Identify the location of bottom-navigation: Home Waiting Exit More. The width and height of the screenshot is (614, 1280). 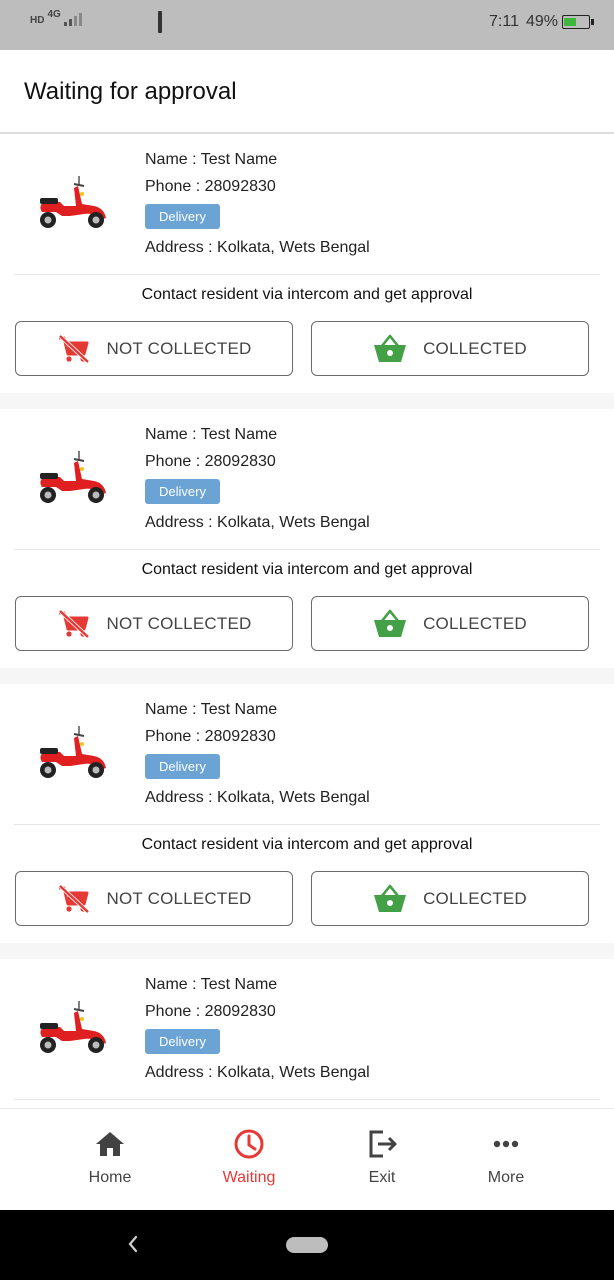
(307, 1159).